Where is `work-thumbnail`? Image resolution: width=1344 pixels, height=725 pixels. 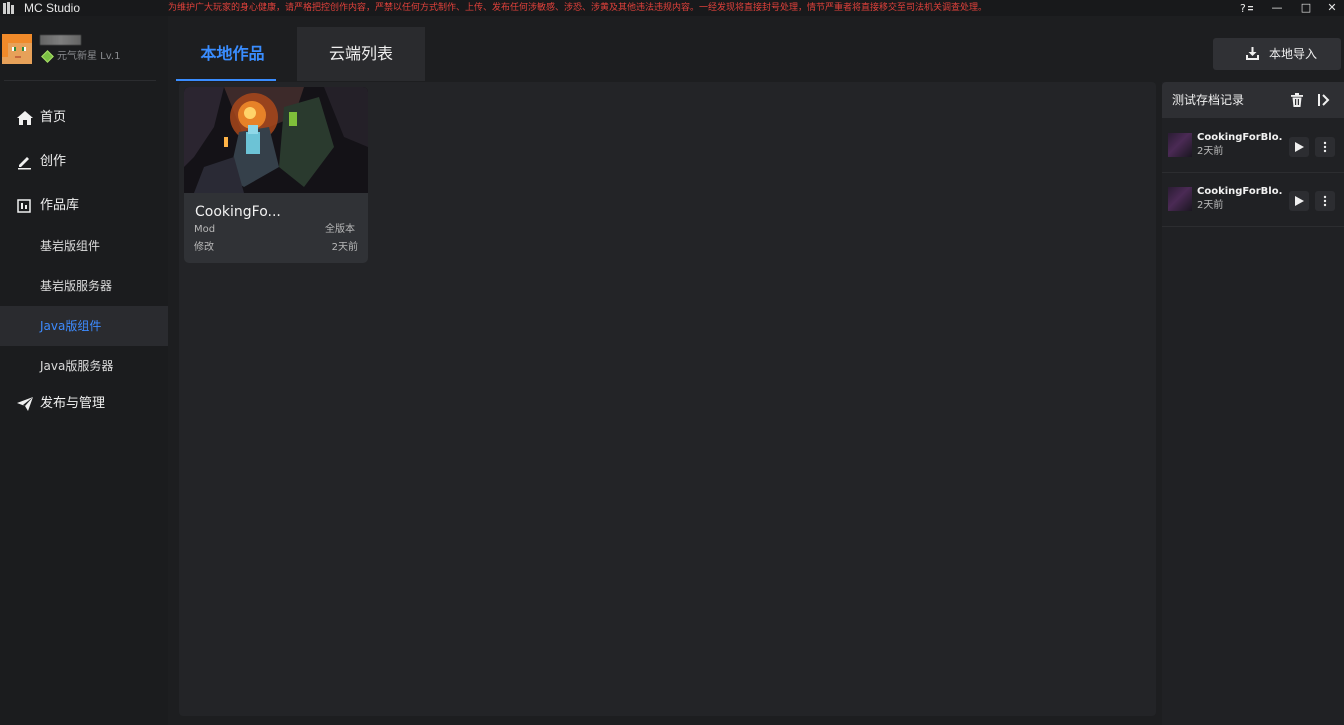
work-thumbnail is located at coordinates (276, 140).